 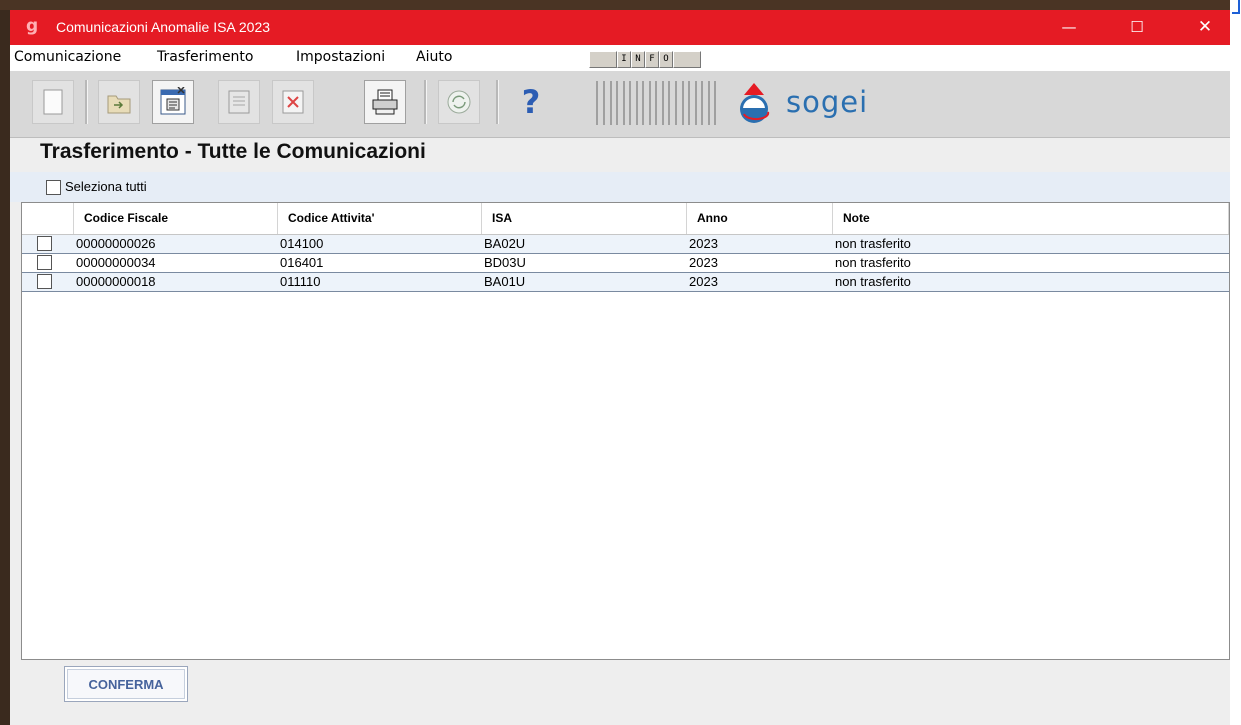 I want to click on new-icon, so click(x=53, y=102).